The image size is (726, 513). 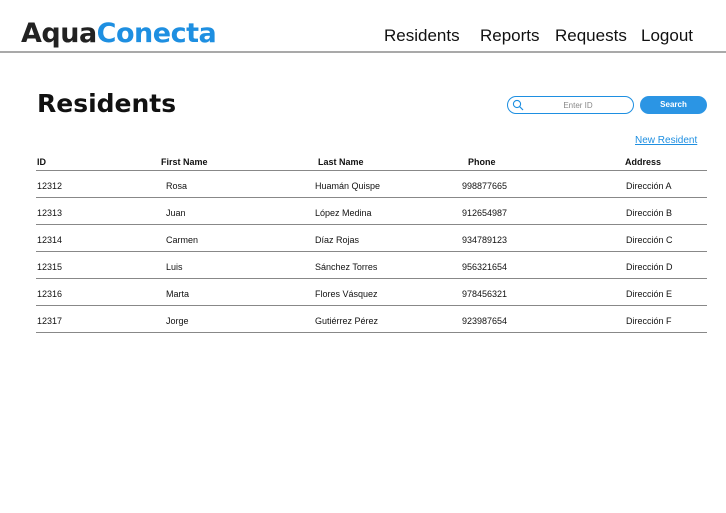 I want to click on cell-id: 12315, so click(x=50, y=267).